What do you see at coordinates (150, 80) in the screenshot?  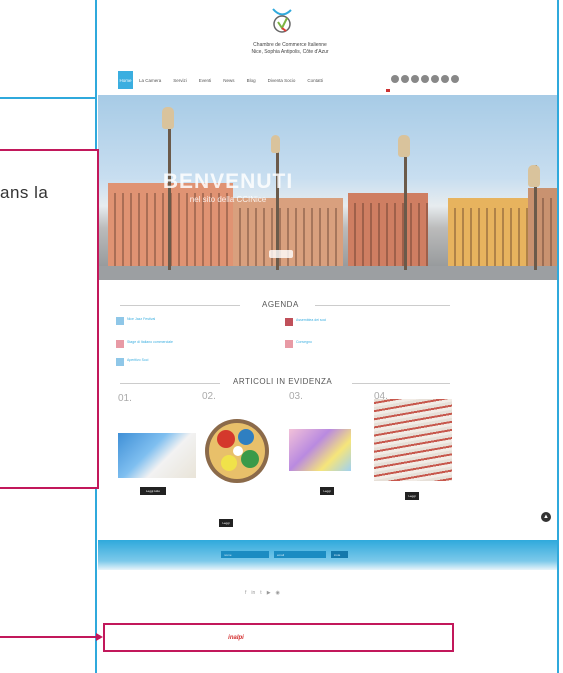 I see `nav-item-la-camera: La Camera` at bounding box center [150, 80].